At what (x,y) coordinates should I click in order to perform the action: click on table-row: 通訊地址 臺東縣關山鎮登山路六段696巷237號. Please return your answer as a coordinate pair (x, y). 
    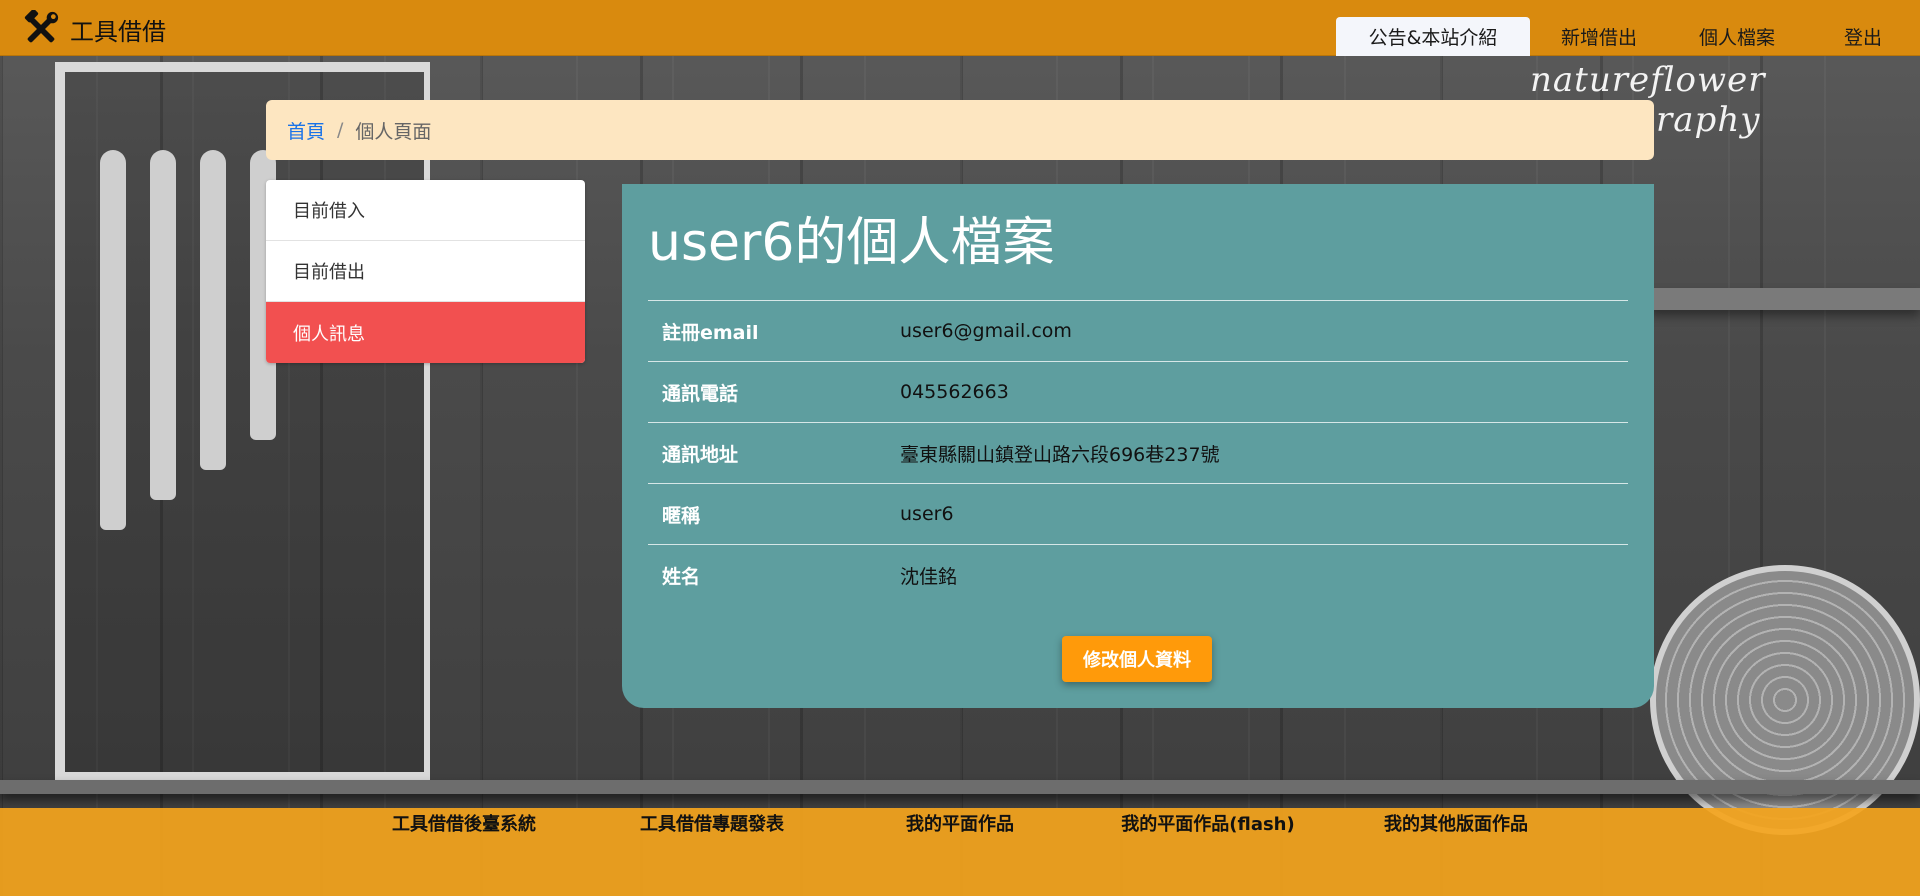
    Looking at the image, I should click on (1138, 453).